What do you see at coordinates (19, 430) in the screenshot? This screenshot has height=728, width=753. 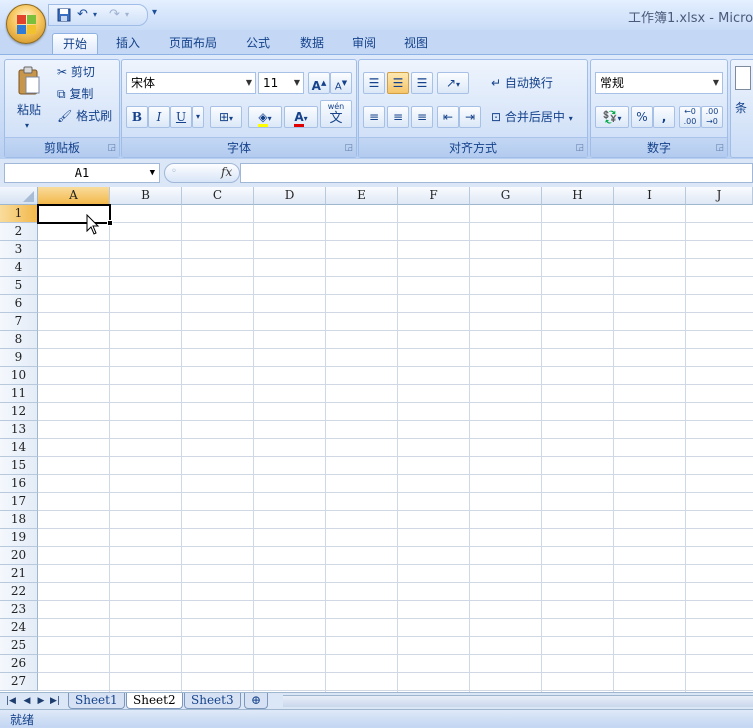 I see `row-header-13: 13` at bounding box center [19, 430].